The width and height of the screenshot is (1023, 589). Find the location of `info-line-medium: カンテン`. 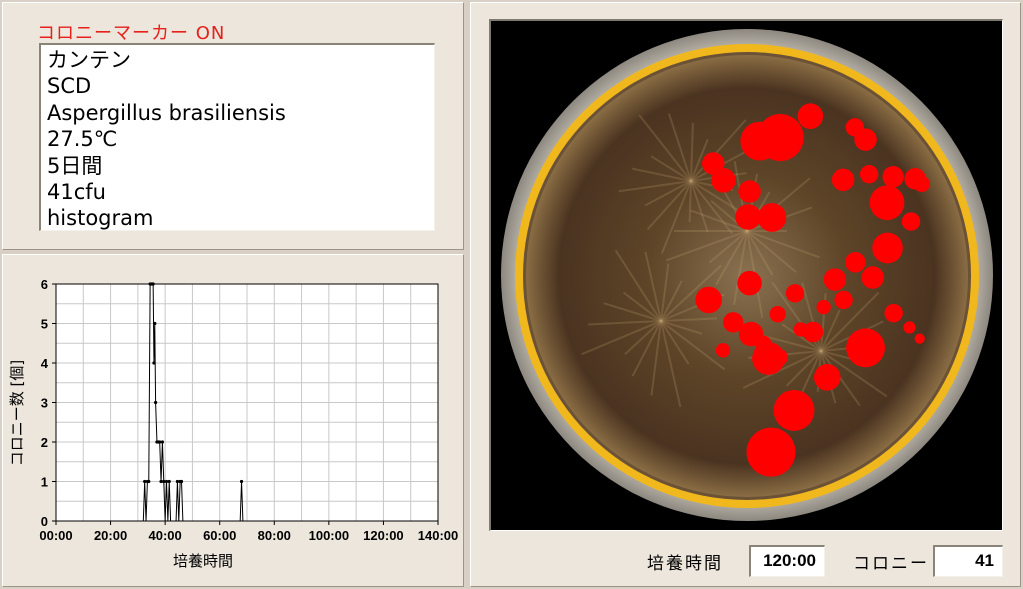

info-line-medium: カンテン is located at coordinates (89, 60).